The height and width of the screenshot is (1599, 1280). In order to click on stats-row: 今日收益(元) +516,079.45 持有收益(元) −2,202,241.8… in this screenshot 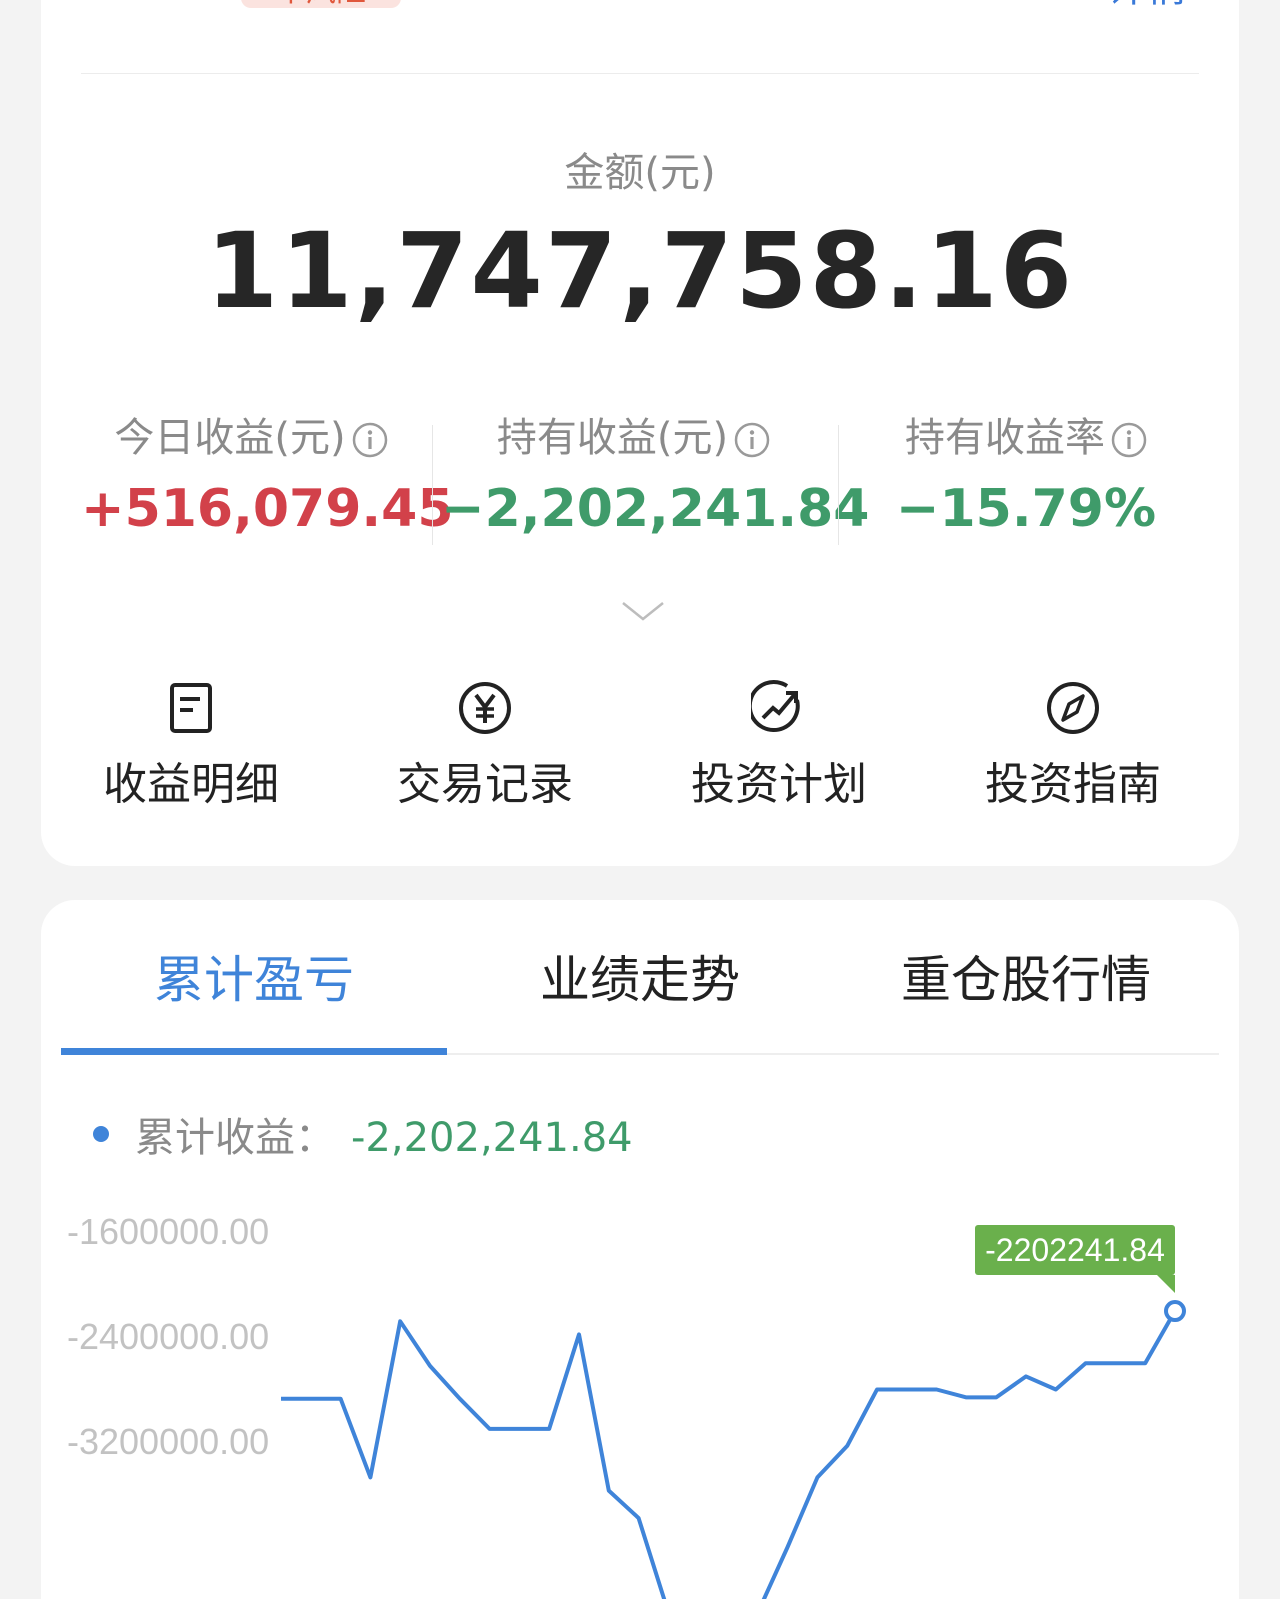, I will do `click(640, 475)`.